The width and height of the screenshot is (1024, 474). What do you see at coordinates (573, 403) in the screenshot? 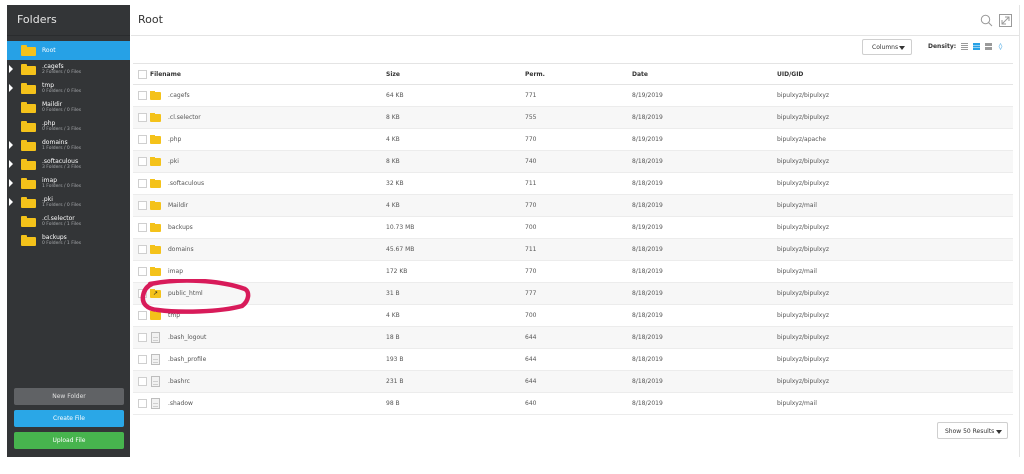
I see `table-row: .shadow 98 B 640 8/18/2019 bipulxyz/mail` at bounding box center [573, 403].